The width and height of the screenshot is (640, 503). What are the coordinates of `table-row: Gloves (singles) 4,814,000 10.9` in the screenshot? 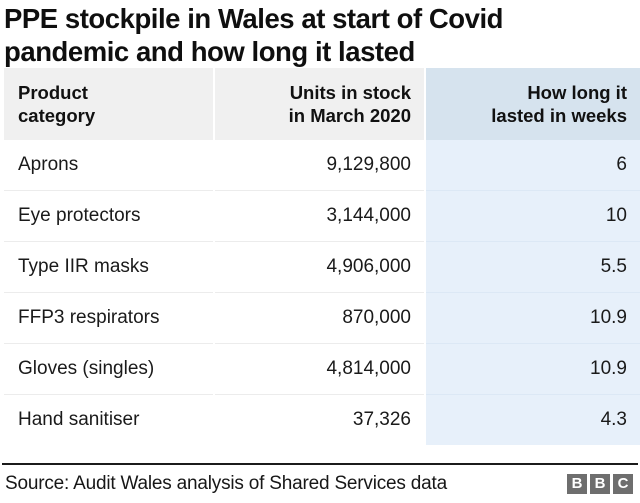 It's located at (322, 369).